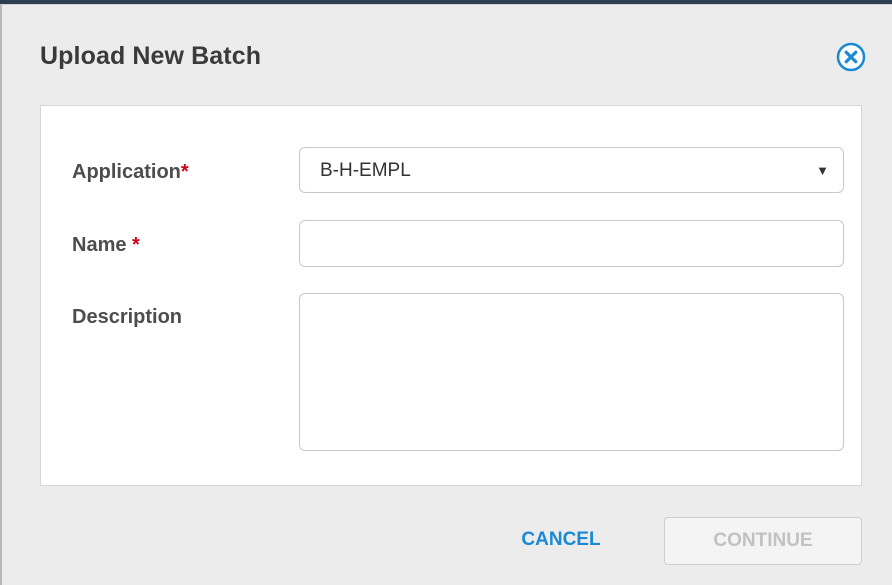 The image size is (892, 585). What do you see at coordinates (822, 170) in the screenshot?
I see `triangle-down-icon: ▼` at bounding box center [822, 170].